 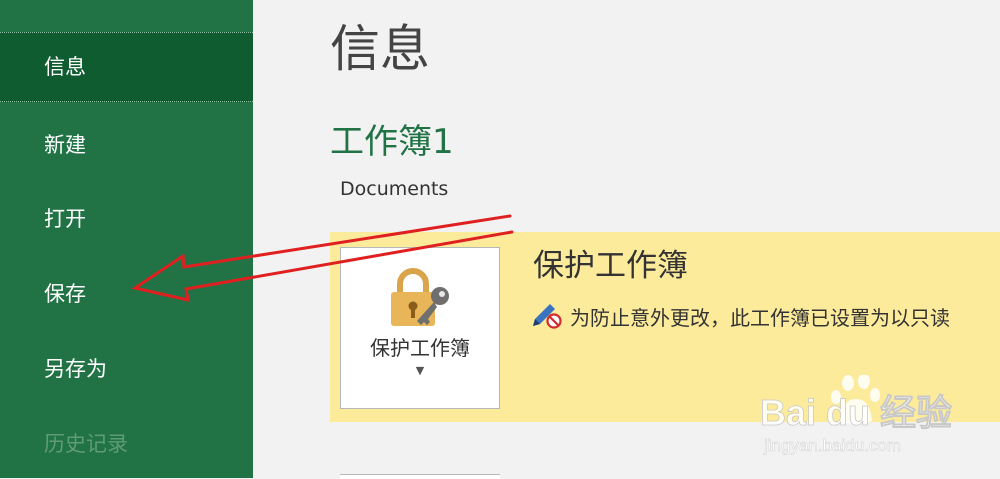 I want to click on protect-button-label: 保护工作簿, so click(x=420, y=348).